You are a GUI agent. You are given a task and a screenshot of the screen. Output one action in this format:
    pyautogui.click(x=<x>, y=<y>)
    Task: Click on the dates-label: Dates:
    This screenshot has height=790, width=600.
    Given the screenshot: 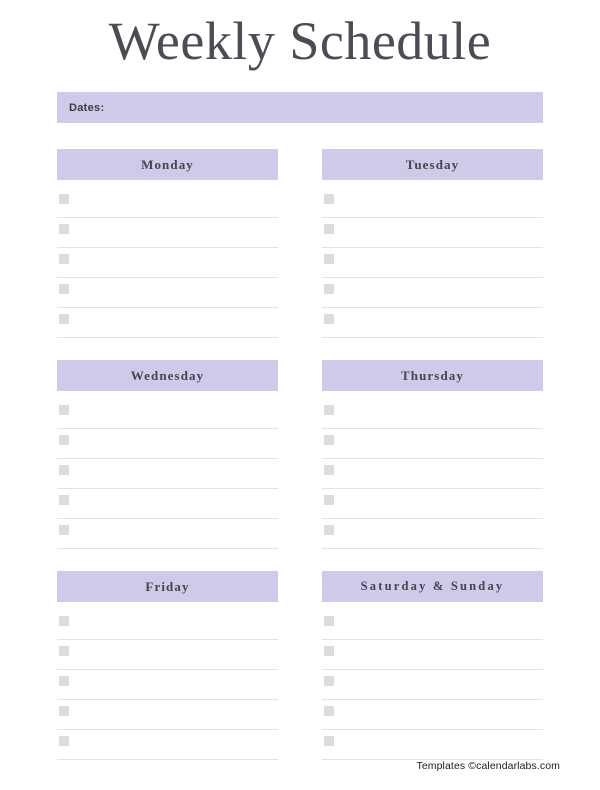 What is the action you would take?
    pyautogui.click(x=87, y=107)
    